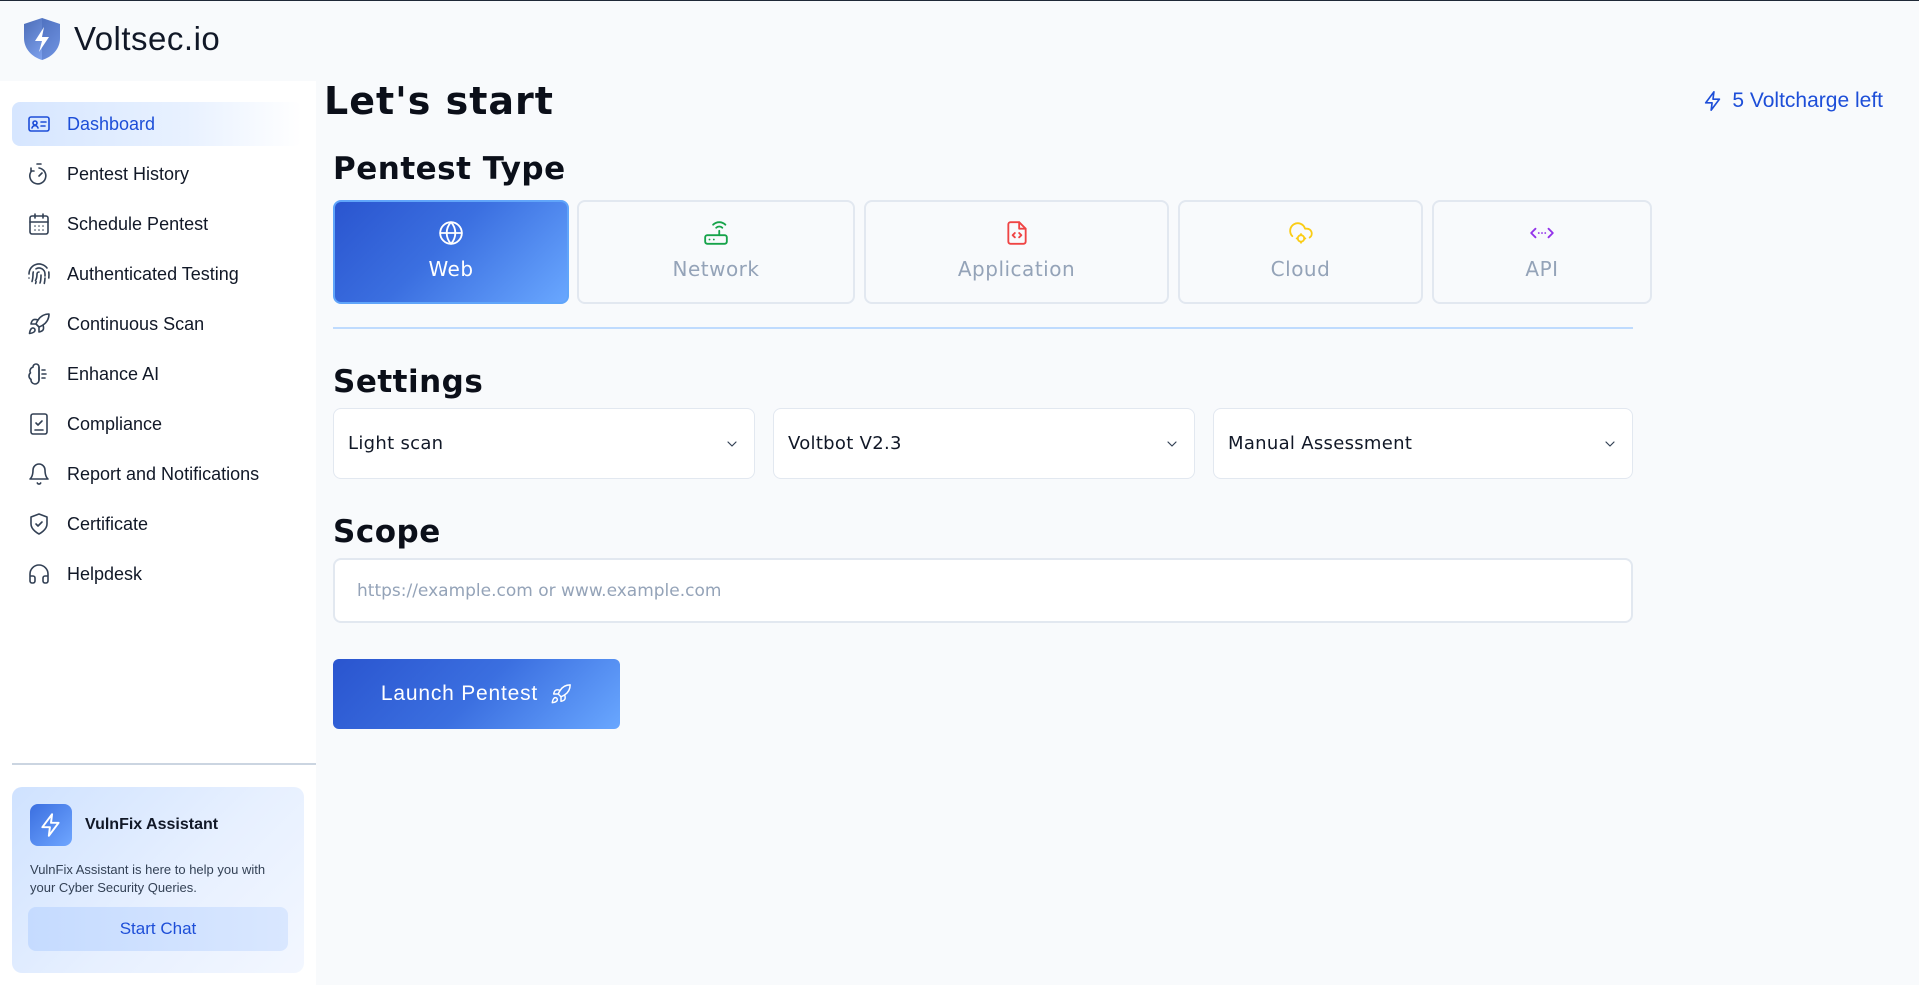 The height and width of the screenshot is (985, 1919). I want to click on sidebar-item-report-and-notifications: Report and Notifications, so click(157, 474).